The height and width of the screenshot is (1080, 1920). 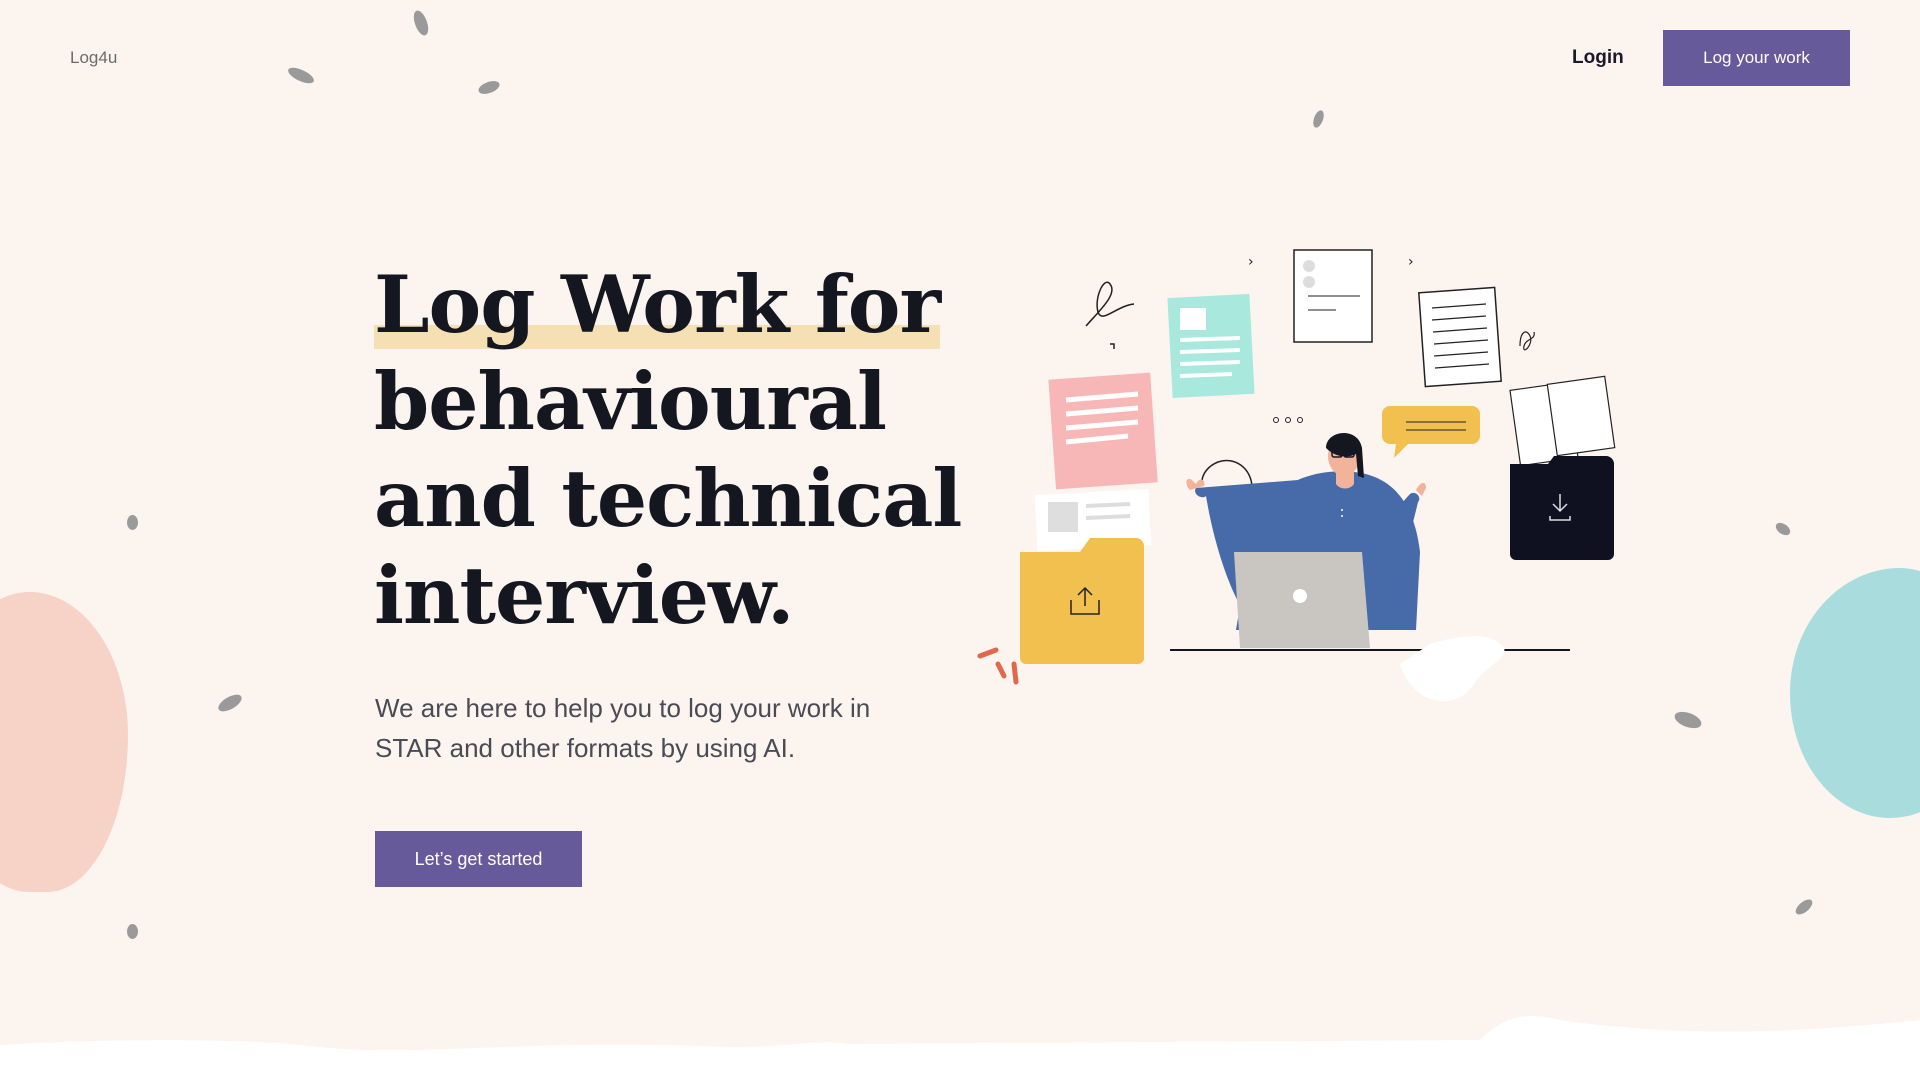 What do you see at coordinates (1431, 432) in the screenshot?
I see `chat-bubble-icon` at bounding box center [1431, 432].